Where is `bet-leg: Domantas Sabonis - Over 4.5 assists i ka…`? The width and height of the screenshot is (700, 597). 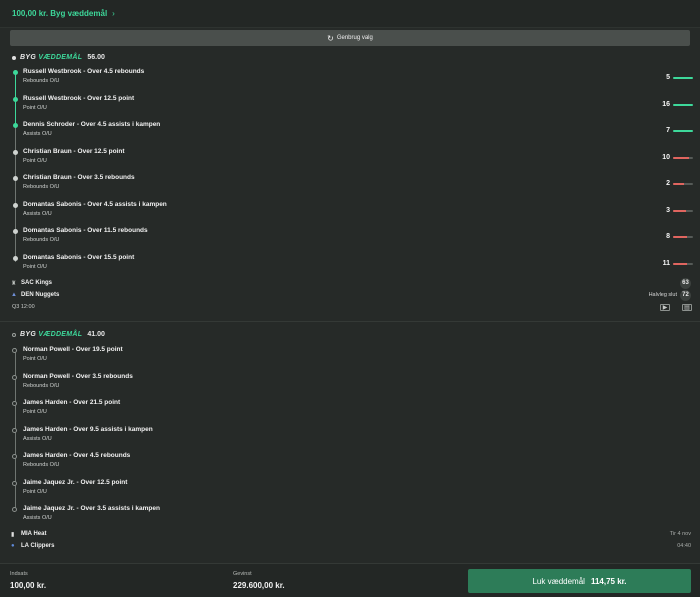 bet-leg: Domantas Sabonis - Over 4.5 assists i ka… is located at coordinates (350, 214).